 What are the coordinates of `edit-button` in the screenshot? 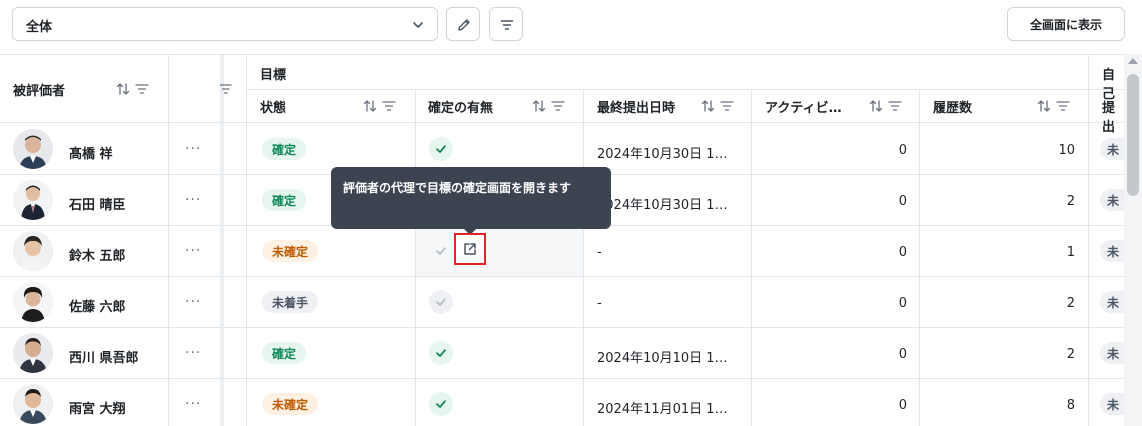 It's located at (463, 24).